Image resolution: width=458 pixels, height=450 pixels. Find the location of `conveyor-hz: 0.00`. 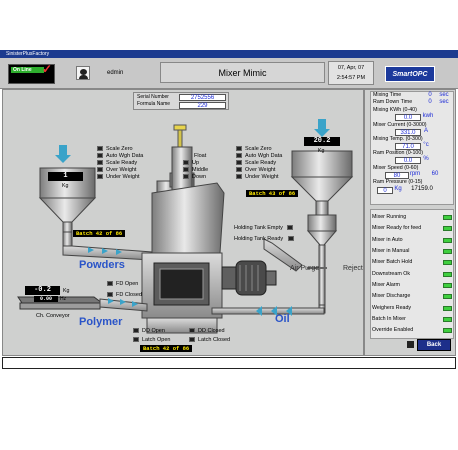

conveyor-hz: 0.00 is located at coordinates (46, 299).